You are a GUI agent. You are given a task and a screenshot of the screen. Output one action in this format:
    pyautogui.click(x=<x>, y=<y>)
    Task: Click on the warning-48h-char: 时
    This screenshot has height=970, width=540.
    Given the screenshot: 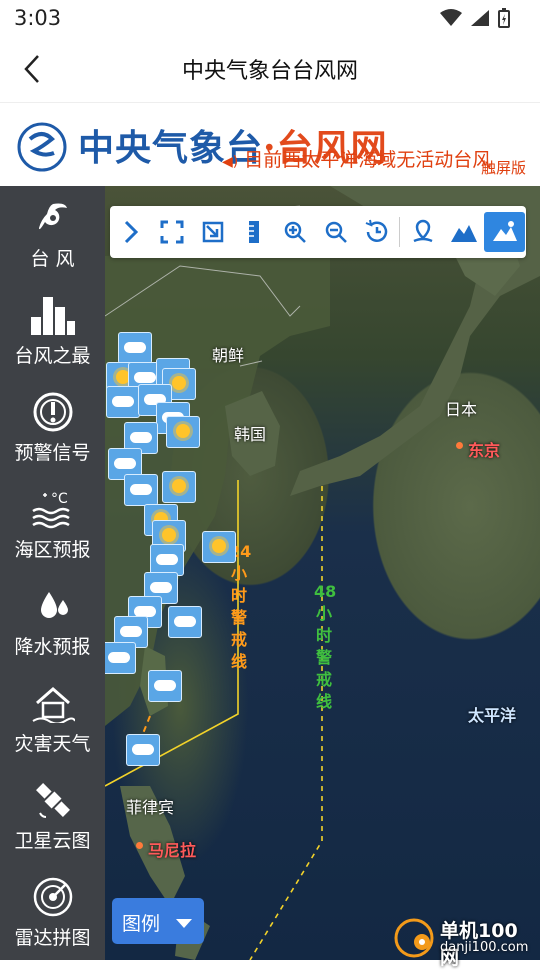 What is the action you would take?
    pyautogui.click(x=323, y=635)
    